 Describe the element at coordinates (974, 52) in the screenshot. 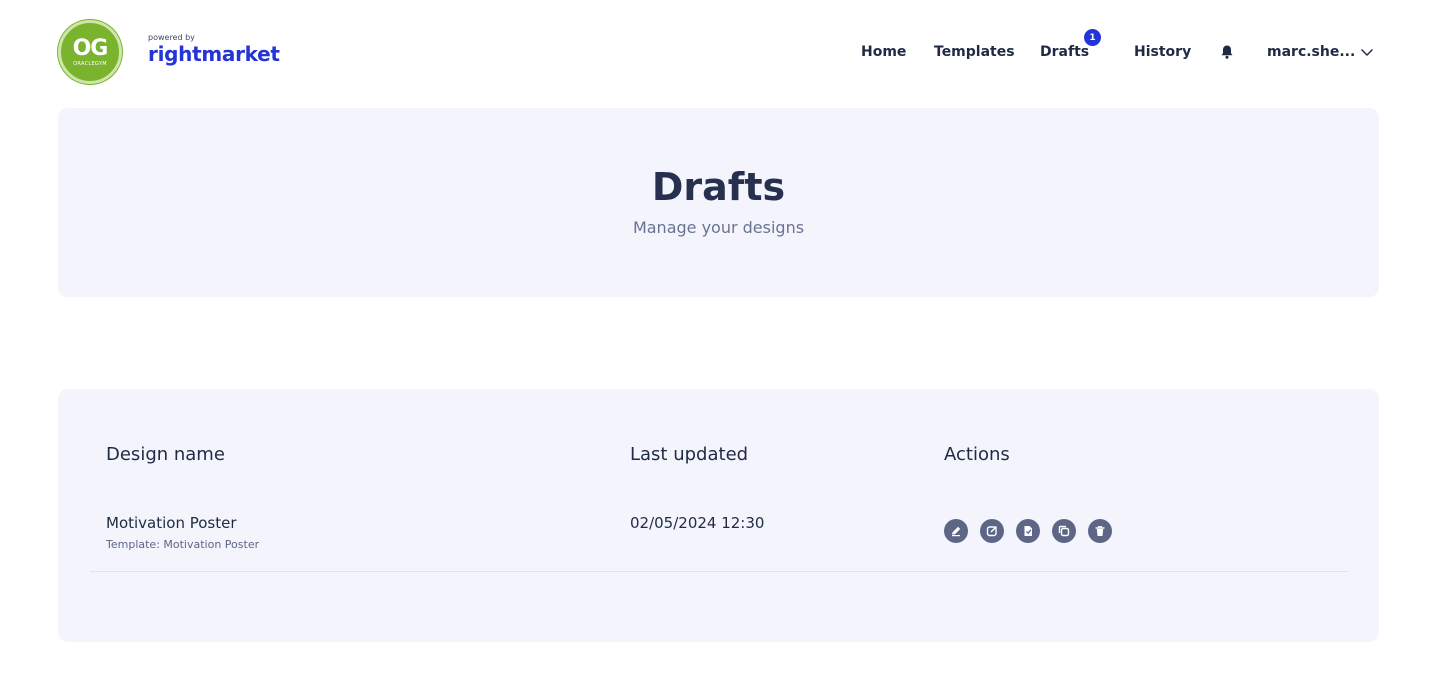

I see `nav-templates: Templates` at that location.